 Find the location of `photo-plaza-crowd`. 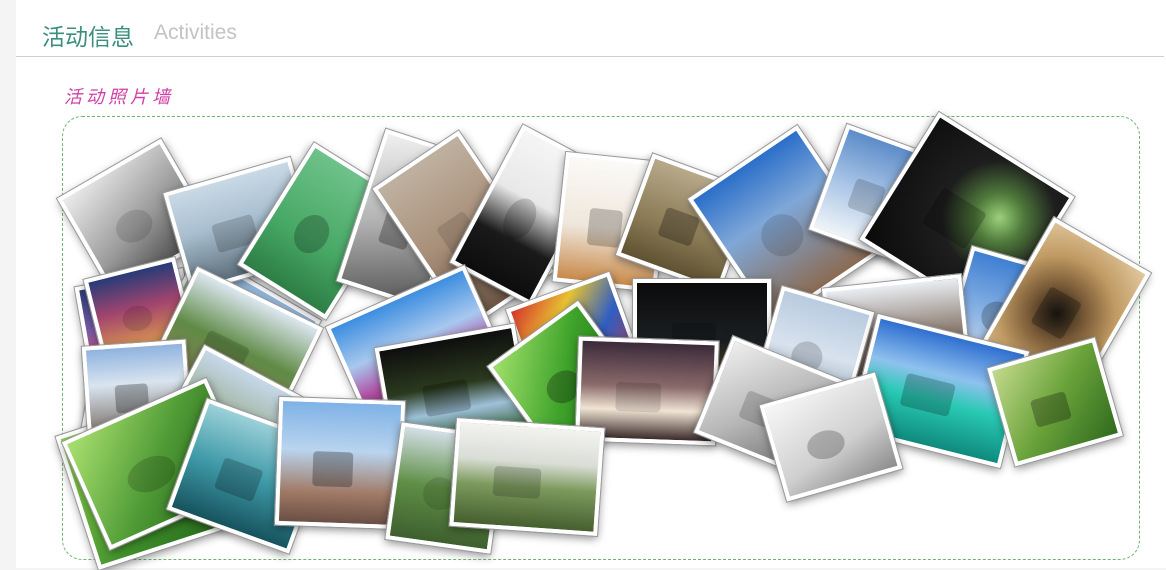

photo-plaza-crowd is located at coordinates (340, 463).